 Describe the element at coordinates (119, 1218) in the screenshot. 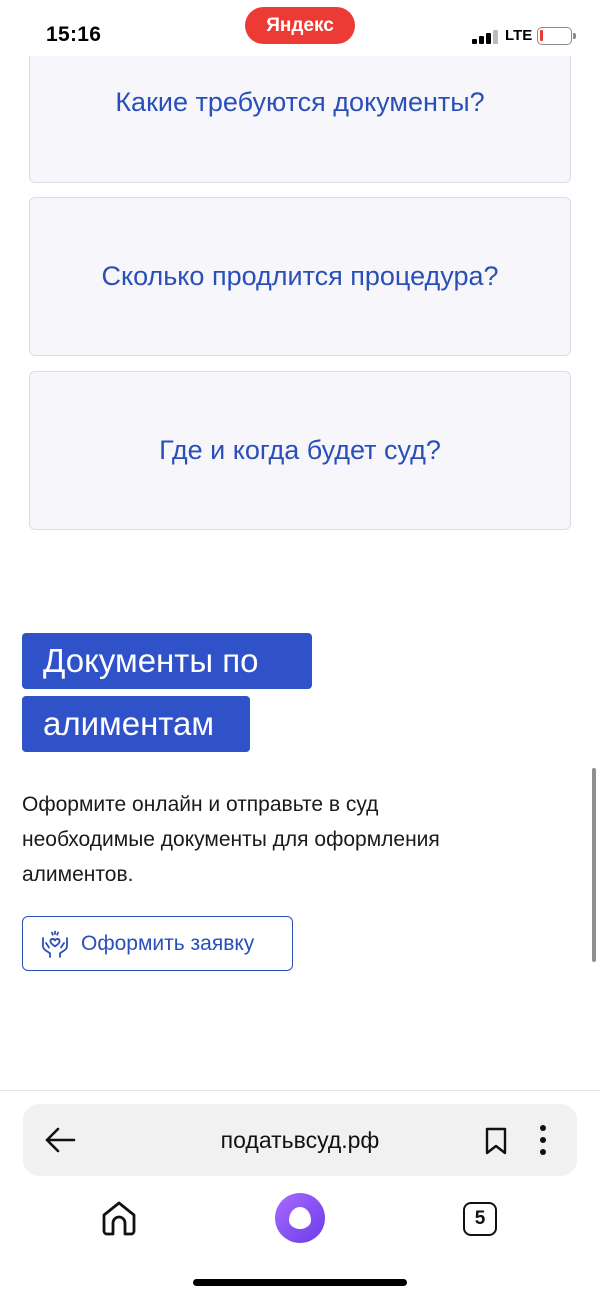

I see `home-icon` at that location.